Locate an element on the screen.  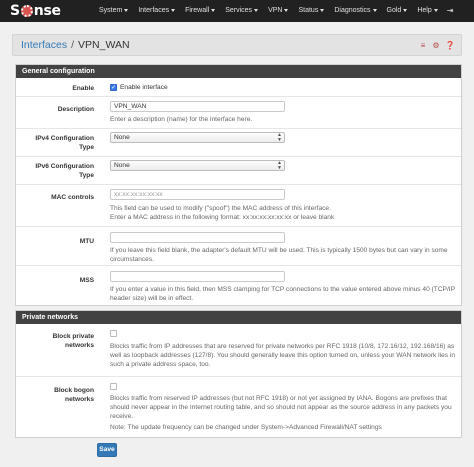
block-bogon-help-line3: receive. is located at coordinates (122, 416).